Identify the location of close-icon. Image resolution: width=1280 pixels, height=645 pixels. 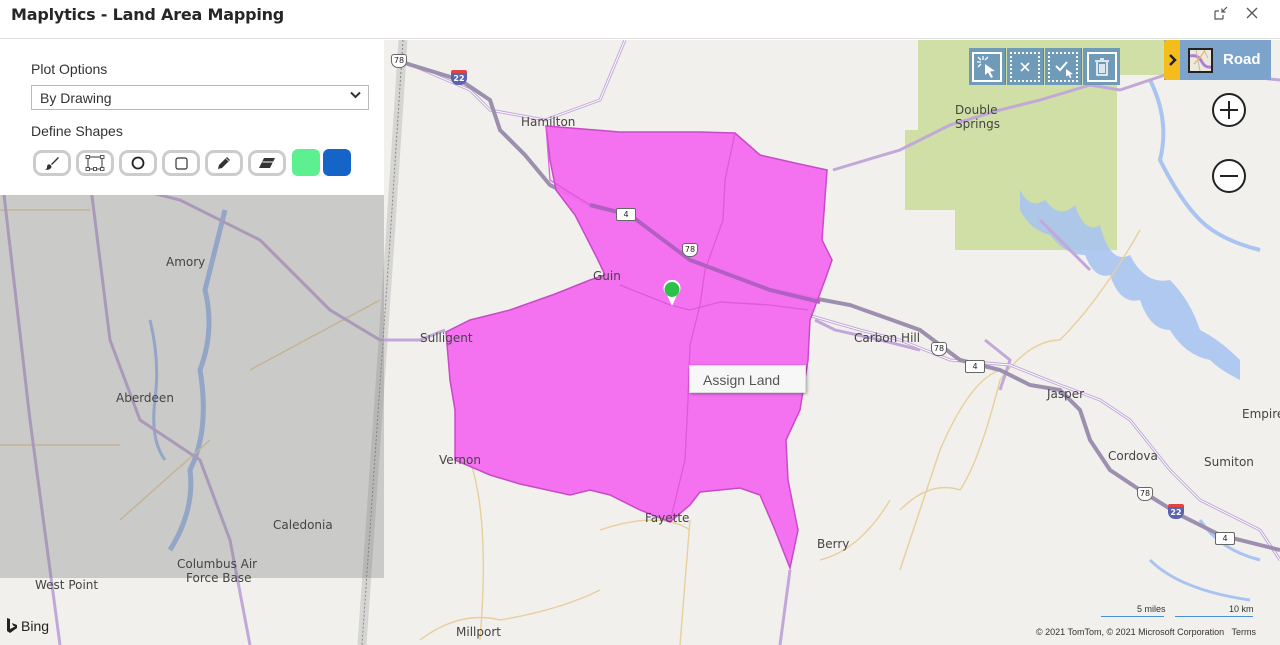
(1252, 15).